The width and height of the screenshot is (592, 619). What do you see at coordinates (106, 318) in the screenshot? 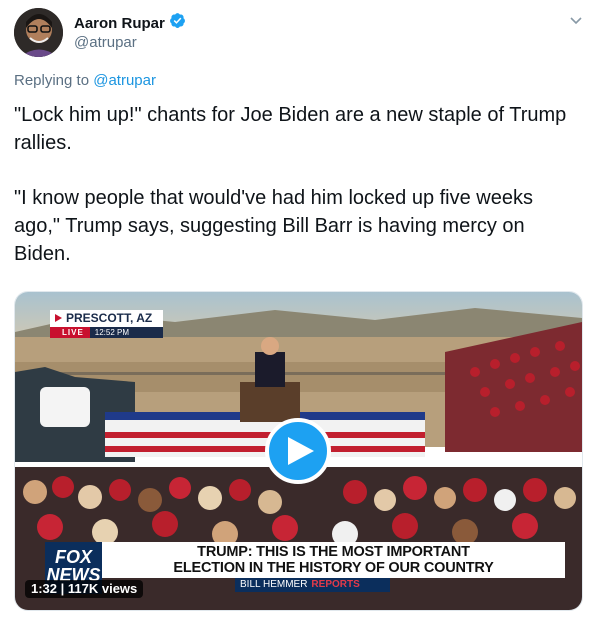
I see `location-label: PRESCOTT, AZ` at bounding box center [106, 318].